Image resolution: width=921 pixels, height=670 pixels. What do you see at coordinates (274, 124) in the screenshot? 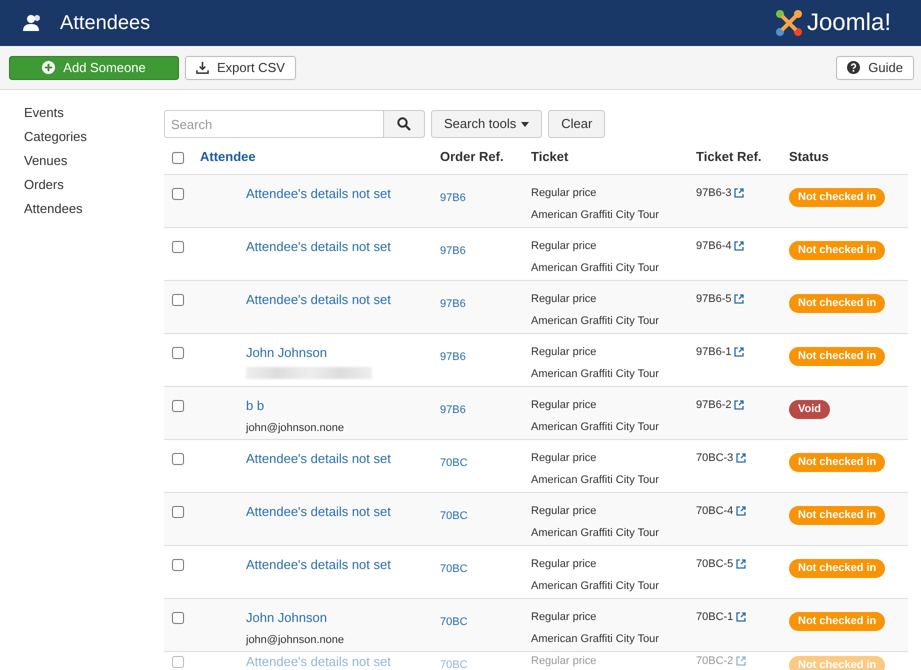
I see `search-field: Search` at bounding box center [274, 124].